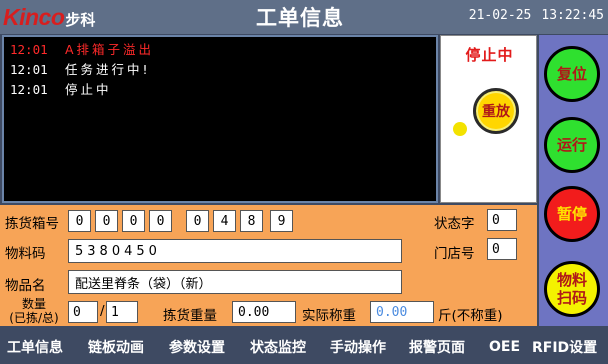 This screenshot has width=608, height=364. I want to click on box-no-digit: 4, so click(224, 221).